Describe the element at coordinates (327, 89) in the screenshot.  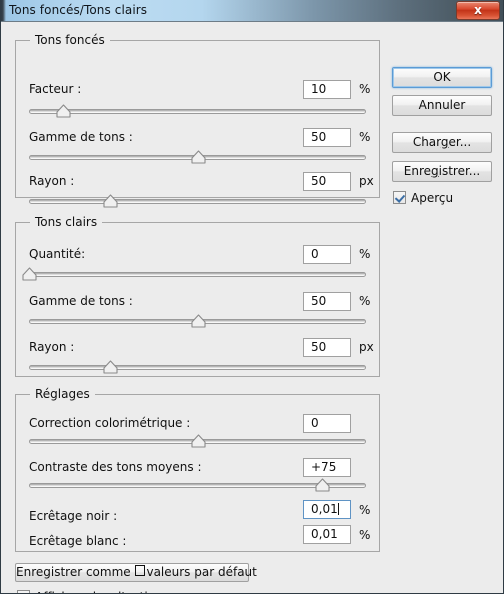
I see `input-shadows-amount: 10` at that location.